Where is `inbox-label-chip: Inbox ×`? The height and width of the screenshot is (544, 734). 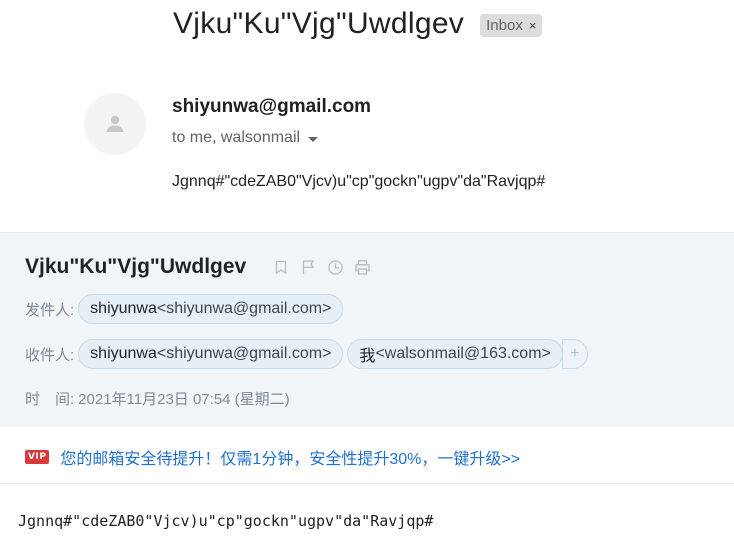 inbox-label-chip: Inbox × is located at coordinates (511, 25).